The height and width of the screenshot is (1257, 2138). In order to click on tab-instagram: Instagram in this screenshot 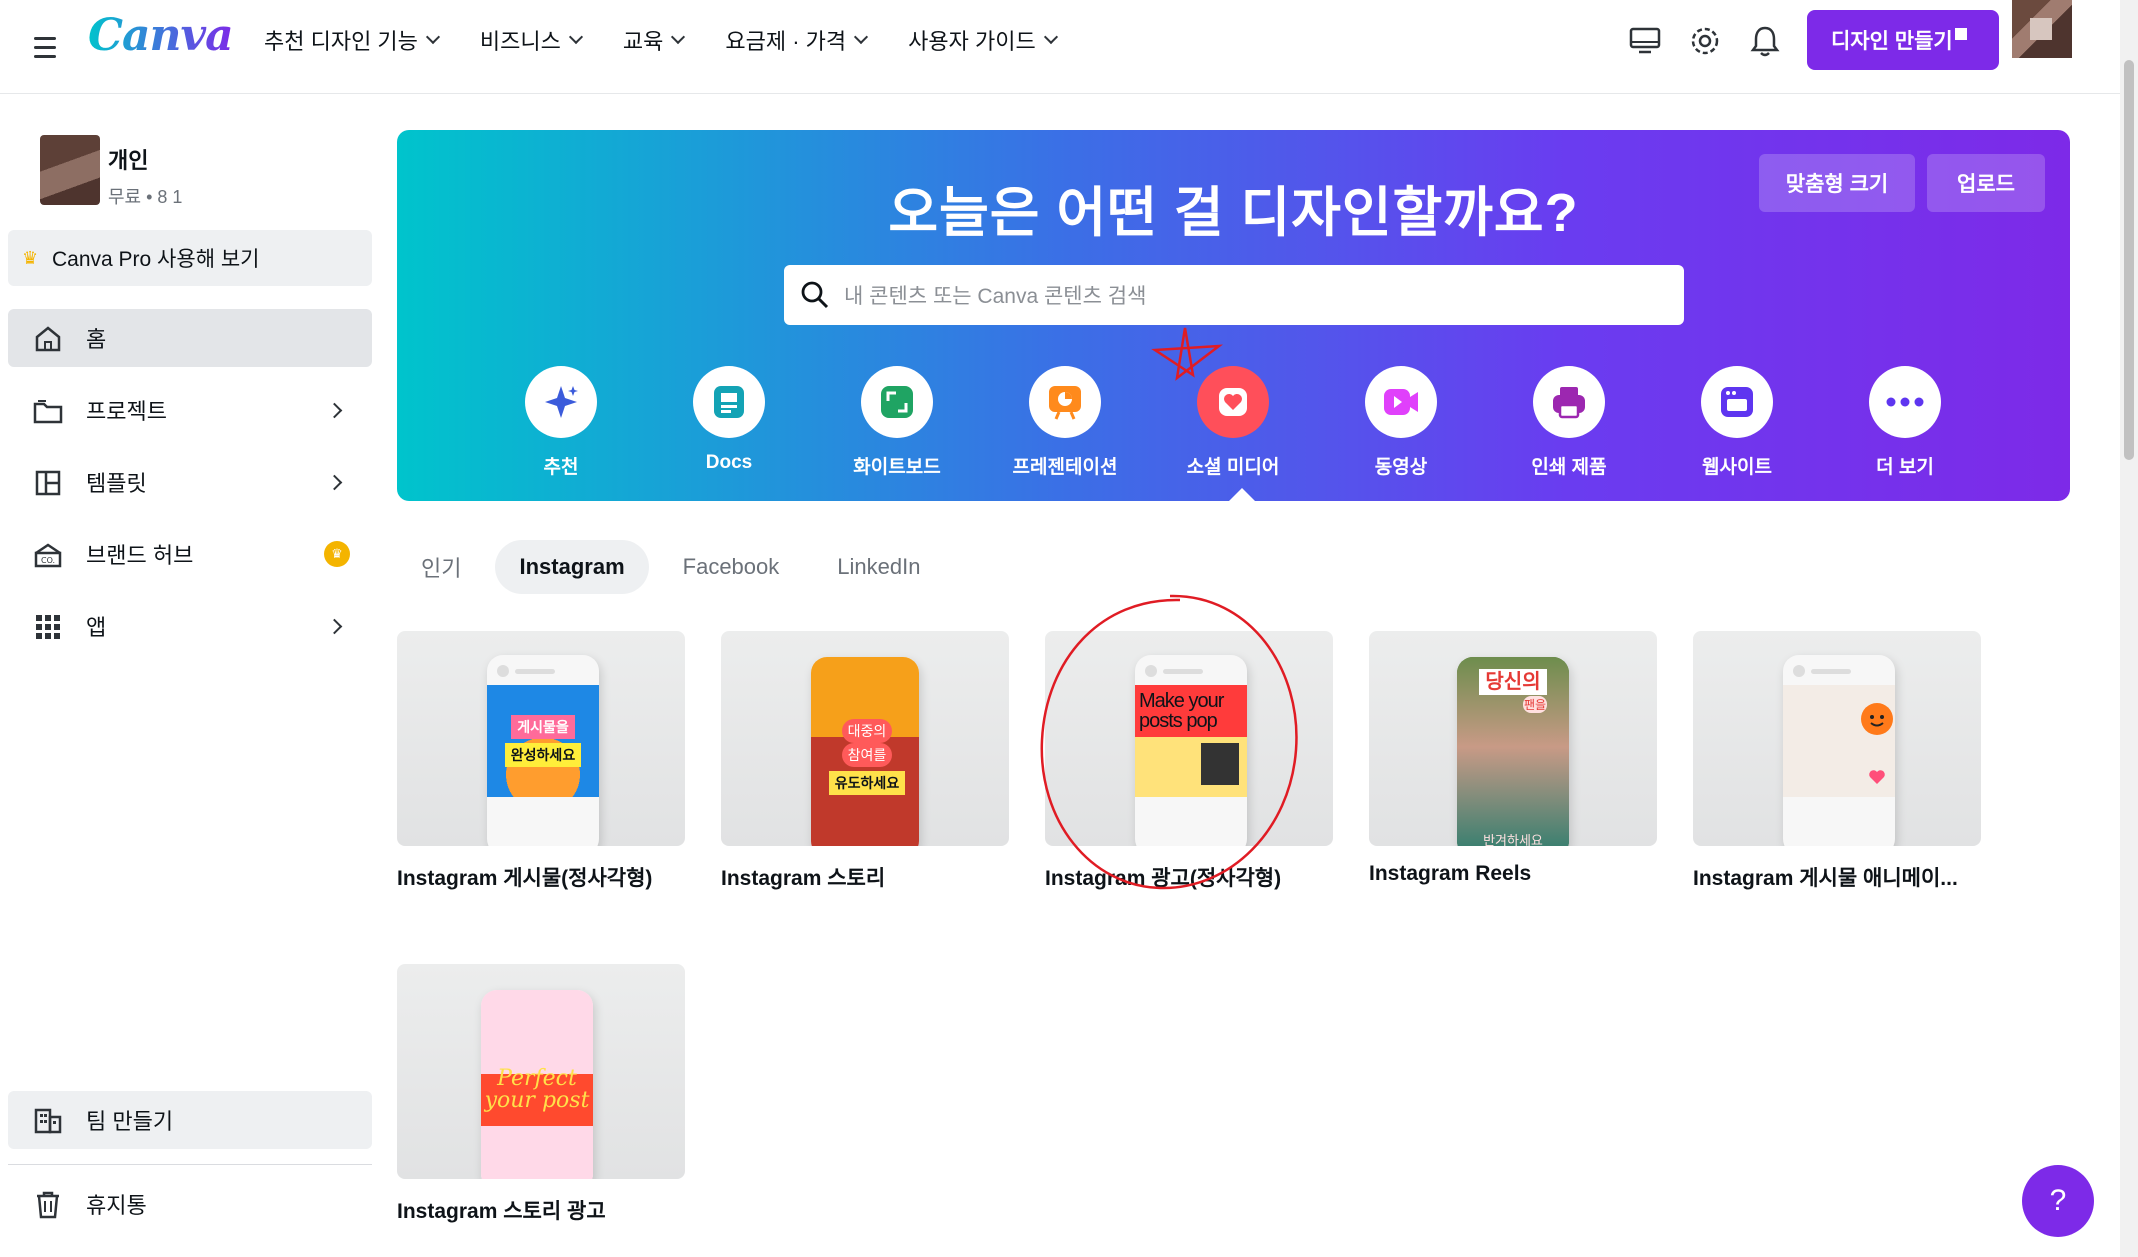, I will do `click(572, 567)`.